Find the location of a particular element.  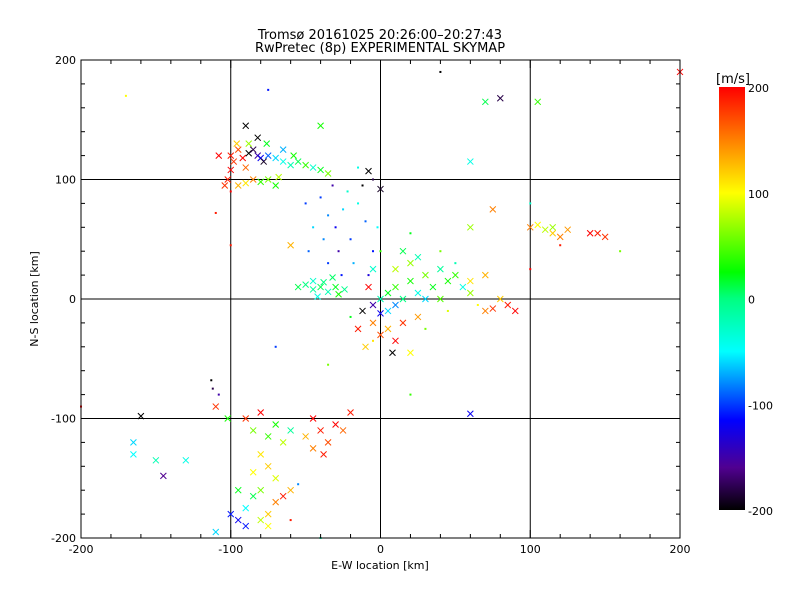

y-tick-label: 100 is located at coordinates (65, 180).